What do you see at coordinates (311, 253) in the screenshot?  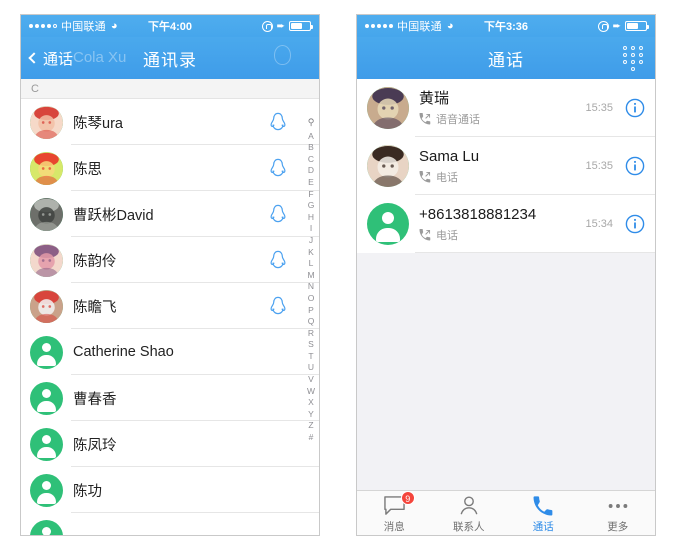 I see `index-letter: K` at bounding box center [311, 253].